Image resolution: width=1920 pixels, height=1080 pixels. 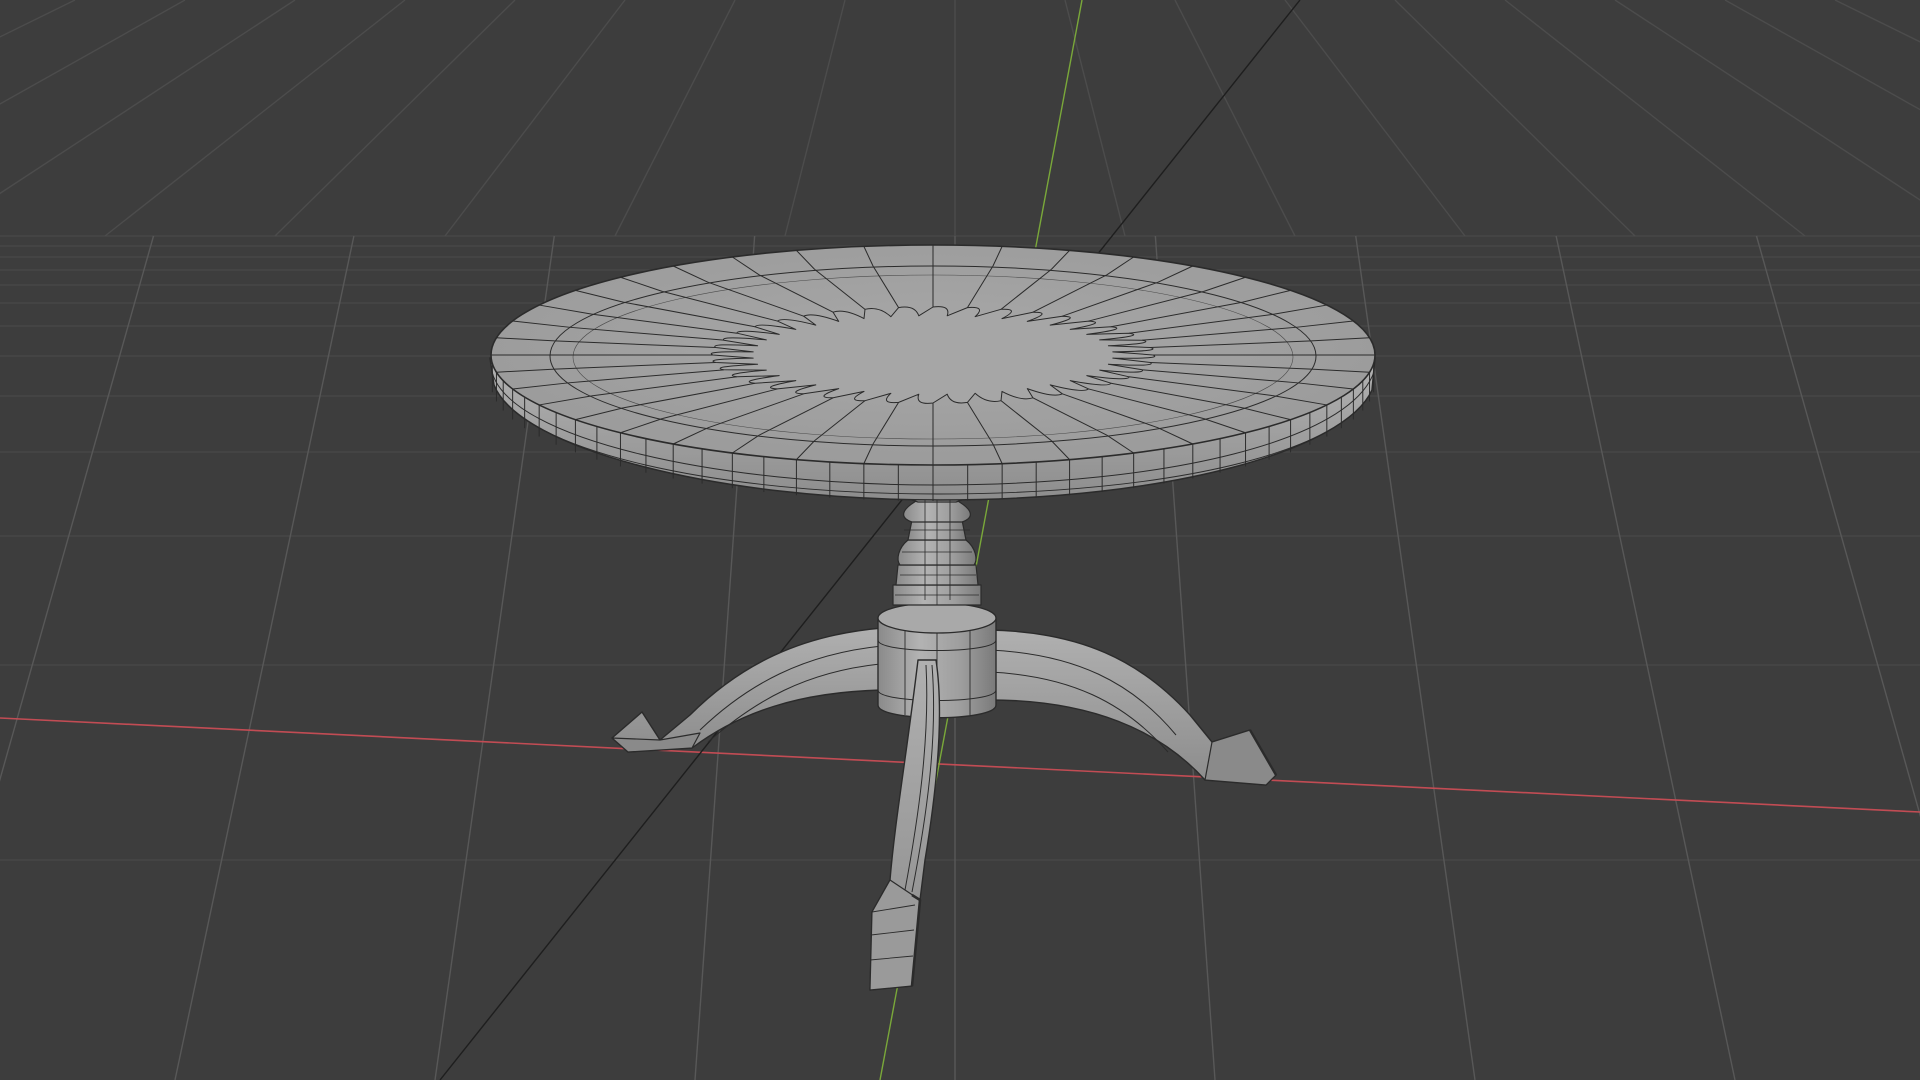 I want to click on top-center-medallion, so click(x=933, y=355).